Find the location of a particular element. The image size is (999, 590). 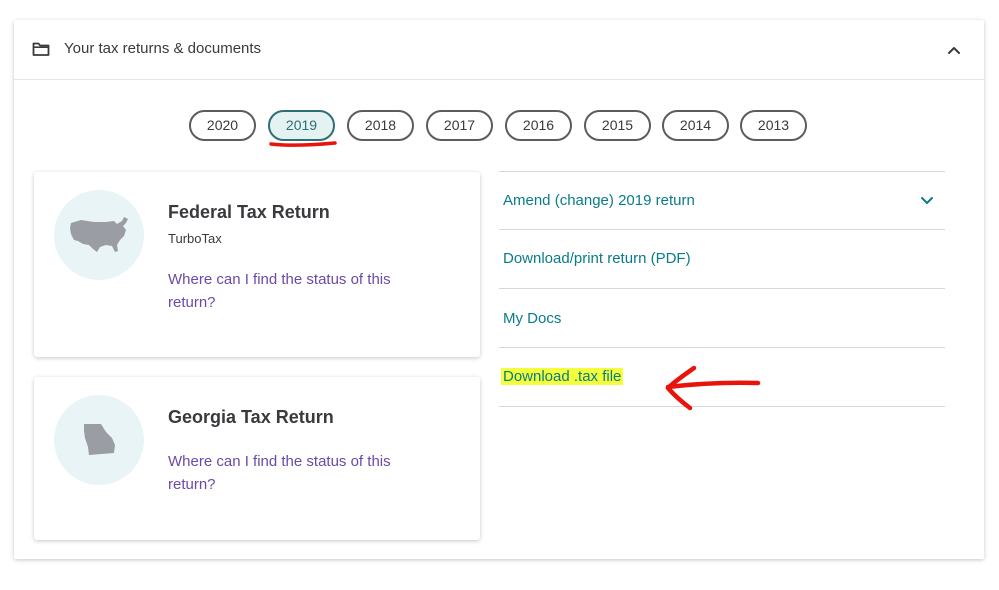

red-underline-annotation is located at coordinates (303, 144).